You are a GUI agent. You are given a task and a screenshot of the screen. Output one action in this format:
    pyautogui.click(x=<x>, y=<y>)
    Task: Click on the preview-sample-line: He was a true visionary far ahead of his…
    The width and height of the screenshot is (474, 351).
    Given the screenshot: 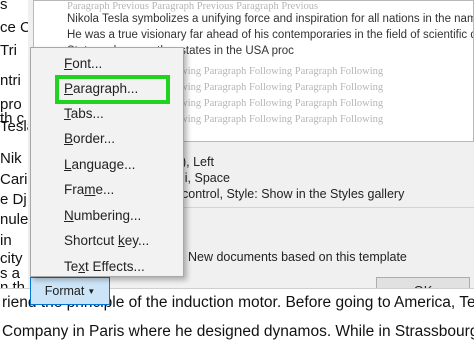 What is the action you would take?
    pyautogui.click(x=270, y=35)
    